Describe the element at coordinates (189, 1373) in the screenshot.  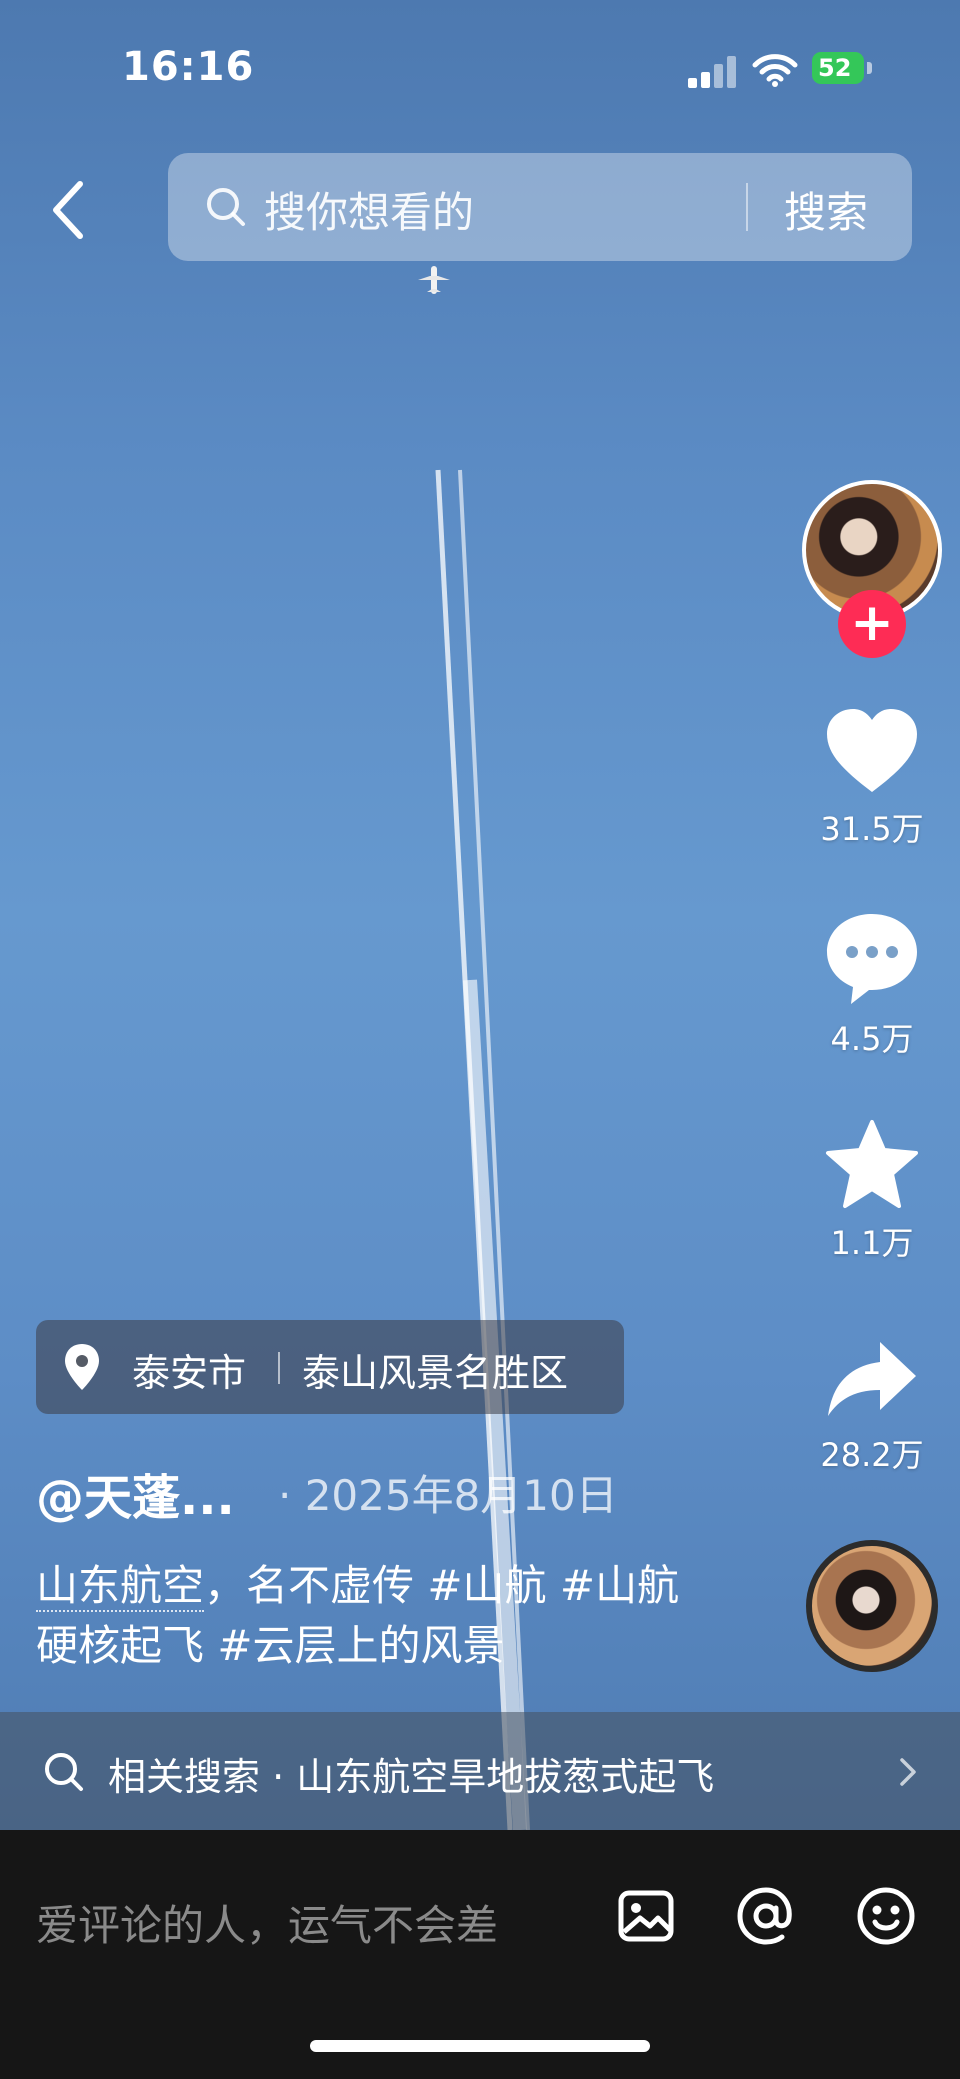
I see `location-city: 泰安市` at that location.